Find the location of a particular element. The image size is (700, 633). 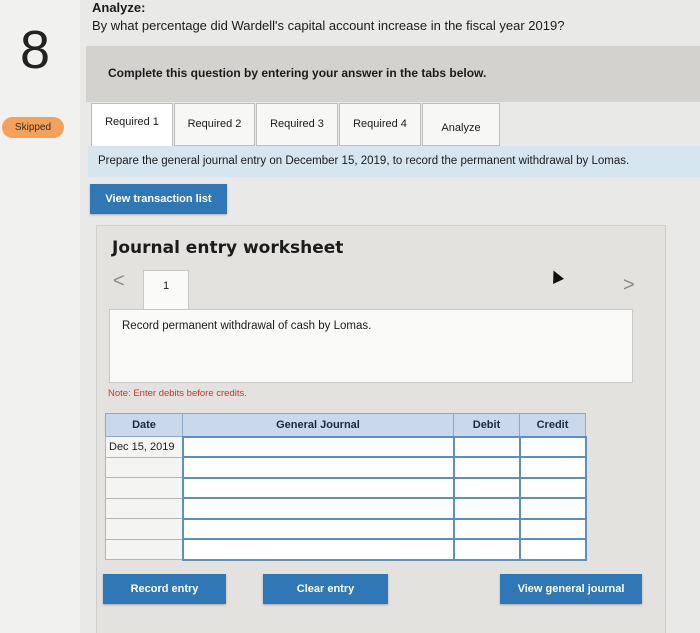

clear-entry-button: Clear entry is located at coordinates (325, 589).